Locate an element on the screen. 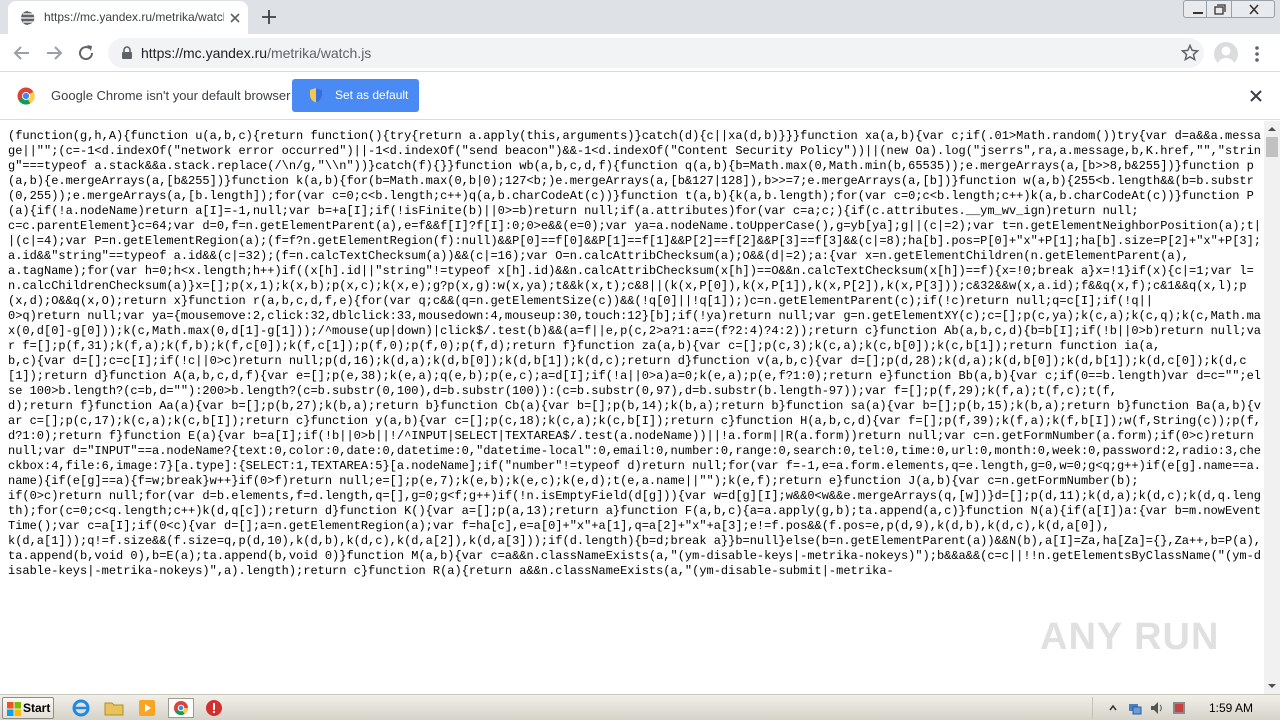  tab-strip: https://mc.yandex.ru/metrika/watch is located at coordinates (640, 17).